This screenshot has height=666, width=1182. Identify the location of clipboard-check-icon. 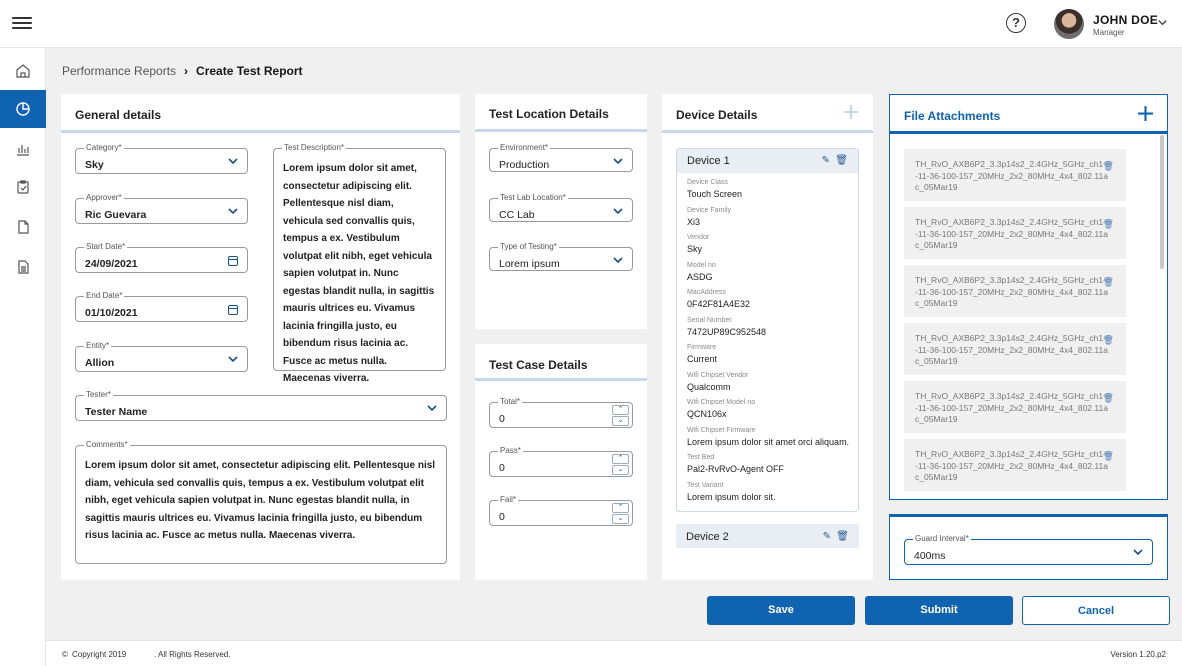
(23, 187).